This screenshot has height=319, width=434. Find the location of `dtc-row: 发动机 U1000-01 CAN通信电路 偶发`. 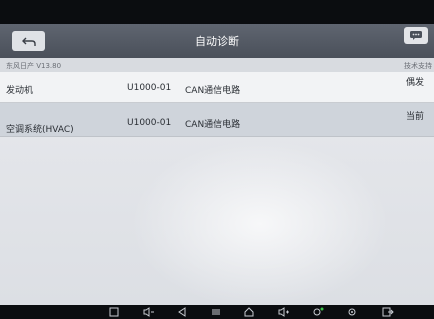

dtc-row: 发动机 U1000-01 CAN通信电路 偶发 is located at coordinates (217, 87).